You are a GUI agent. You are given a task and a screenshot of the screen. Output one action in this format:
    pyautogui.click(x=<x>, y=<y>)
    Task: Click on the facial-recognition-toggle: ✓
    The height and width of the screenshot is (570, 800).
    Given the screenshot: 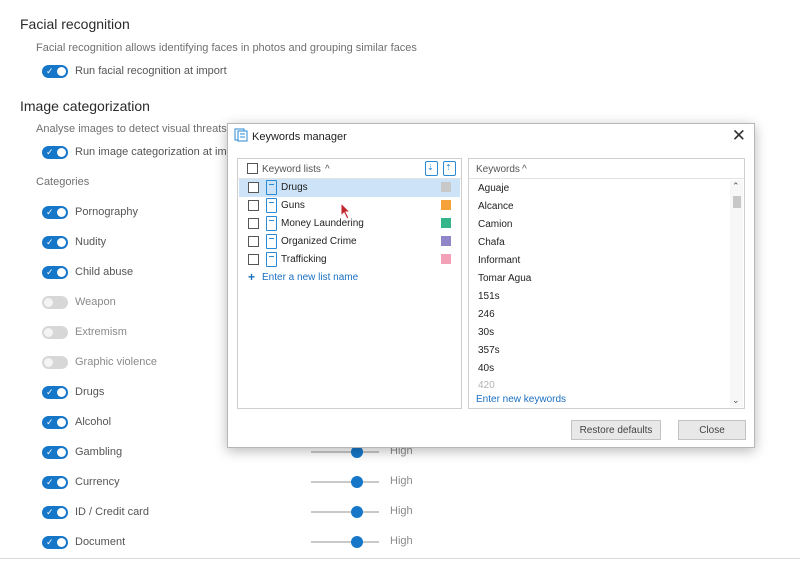 What is the action you would take?
    pyautogui.click(x=55, y=71)
    